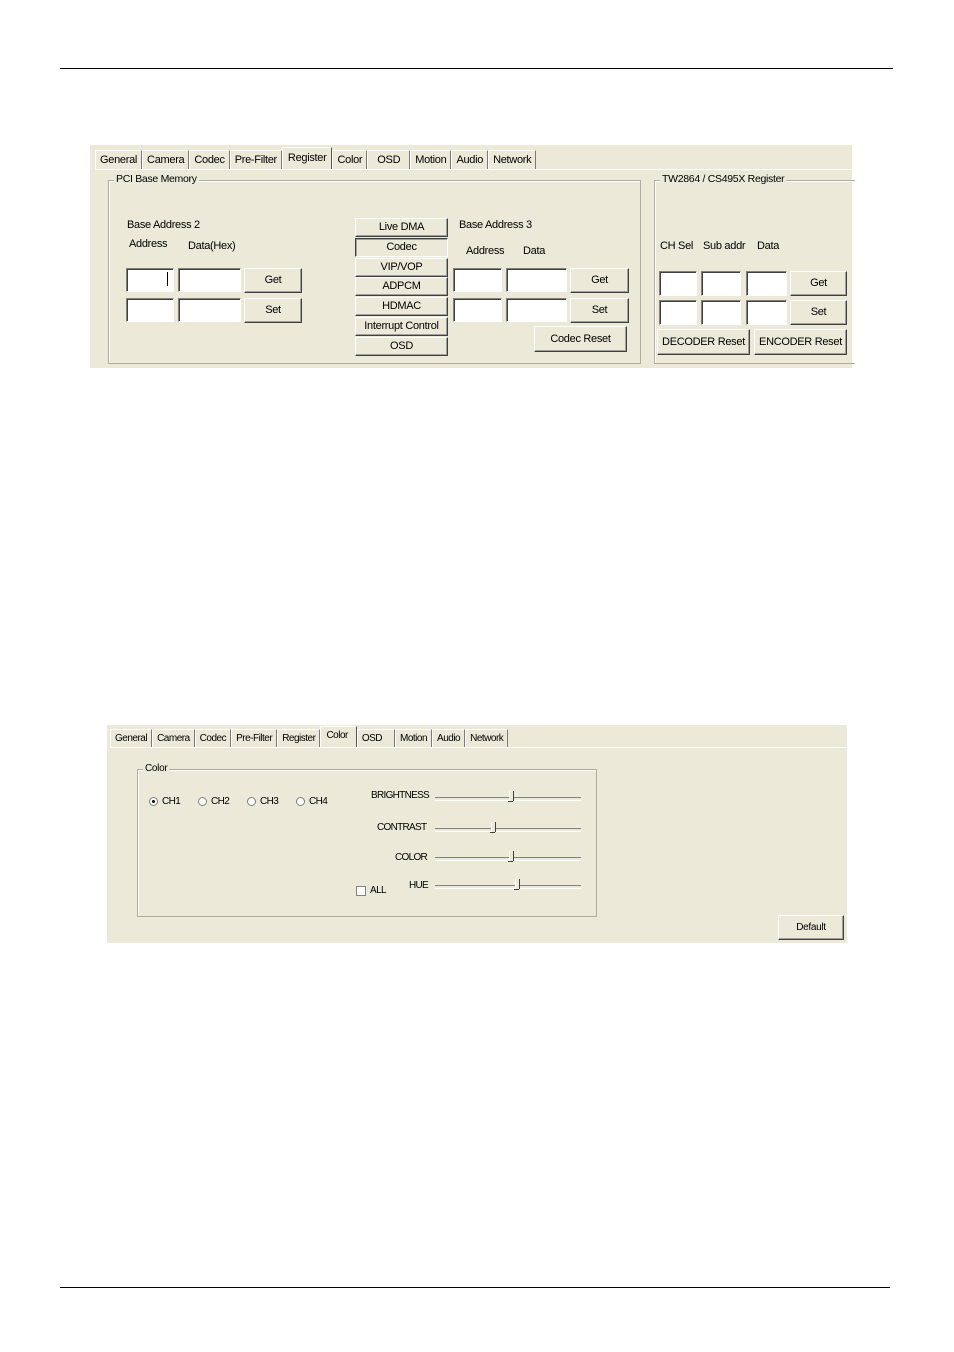 The height and width of the screenshot is (1352, 954). What do you see at coordinates (800, 342) in the screenshot?
I see `encoder-reset-button: ENCODER Reset` at bounding box center [800, 342].